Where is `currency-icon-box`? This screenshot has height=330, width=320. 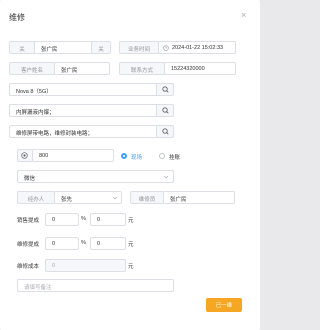
currency-icon-box is located at coordinates (25, 155).